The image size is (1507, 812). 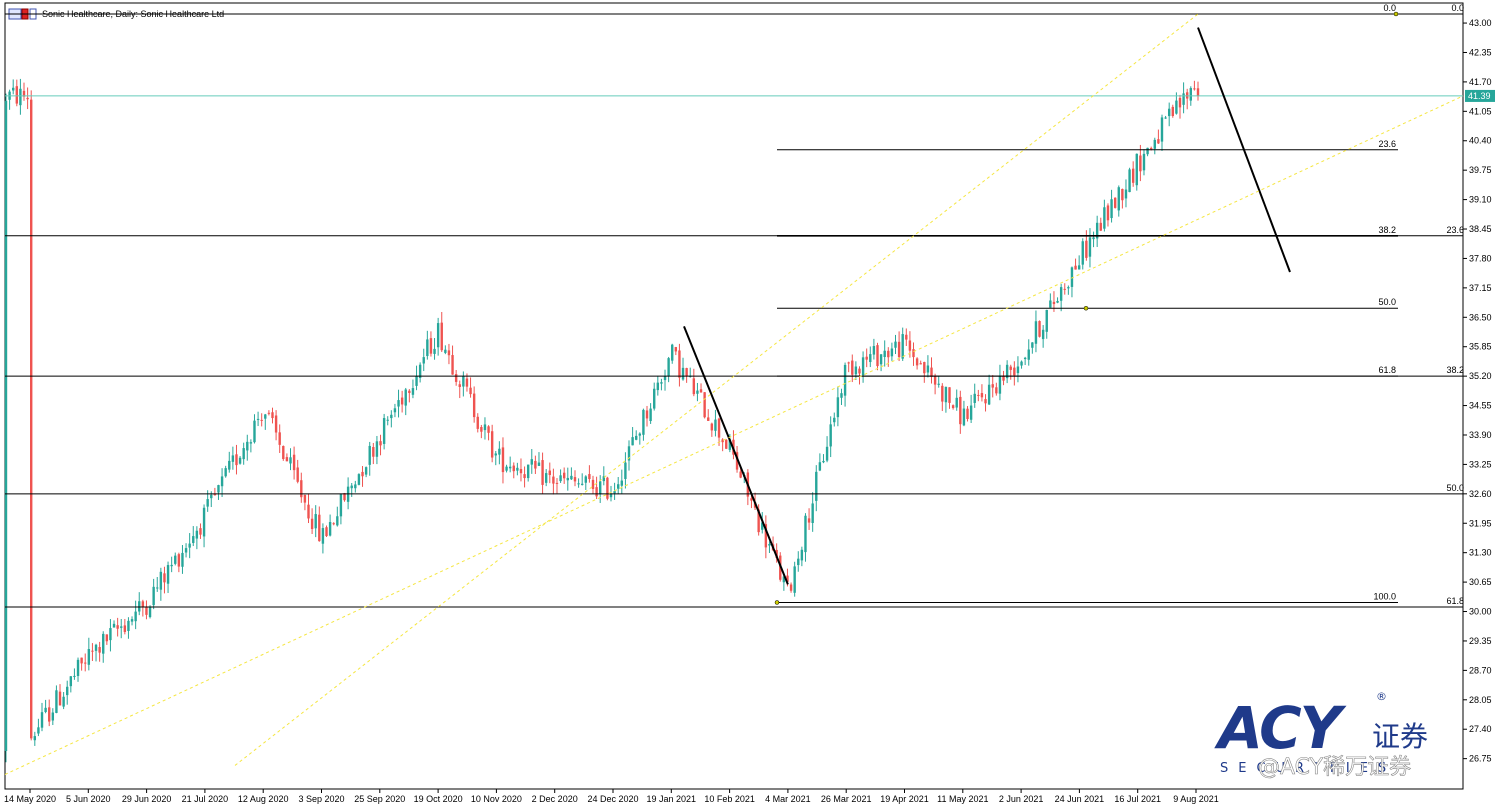 I want to click on date-tick-label: 5 Jun 2020, so click(x=88, y=799).